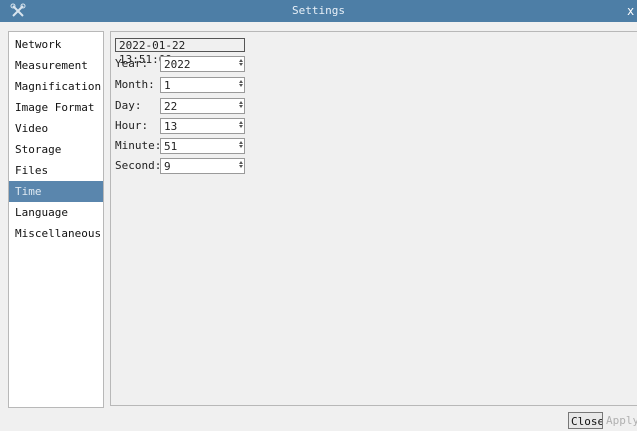  I want to click on month-label: Month:, so click(135, 84).